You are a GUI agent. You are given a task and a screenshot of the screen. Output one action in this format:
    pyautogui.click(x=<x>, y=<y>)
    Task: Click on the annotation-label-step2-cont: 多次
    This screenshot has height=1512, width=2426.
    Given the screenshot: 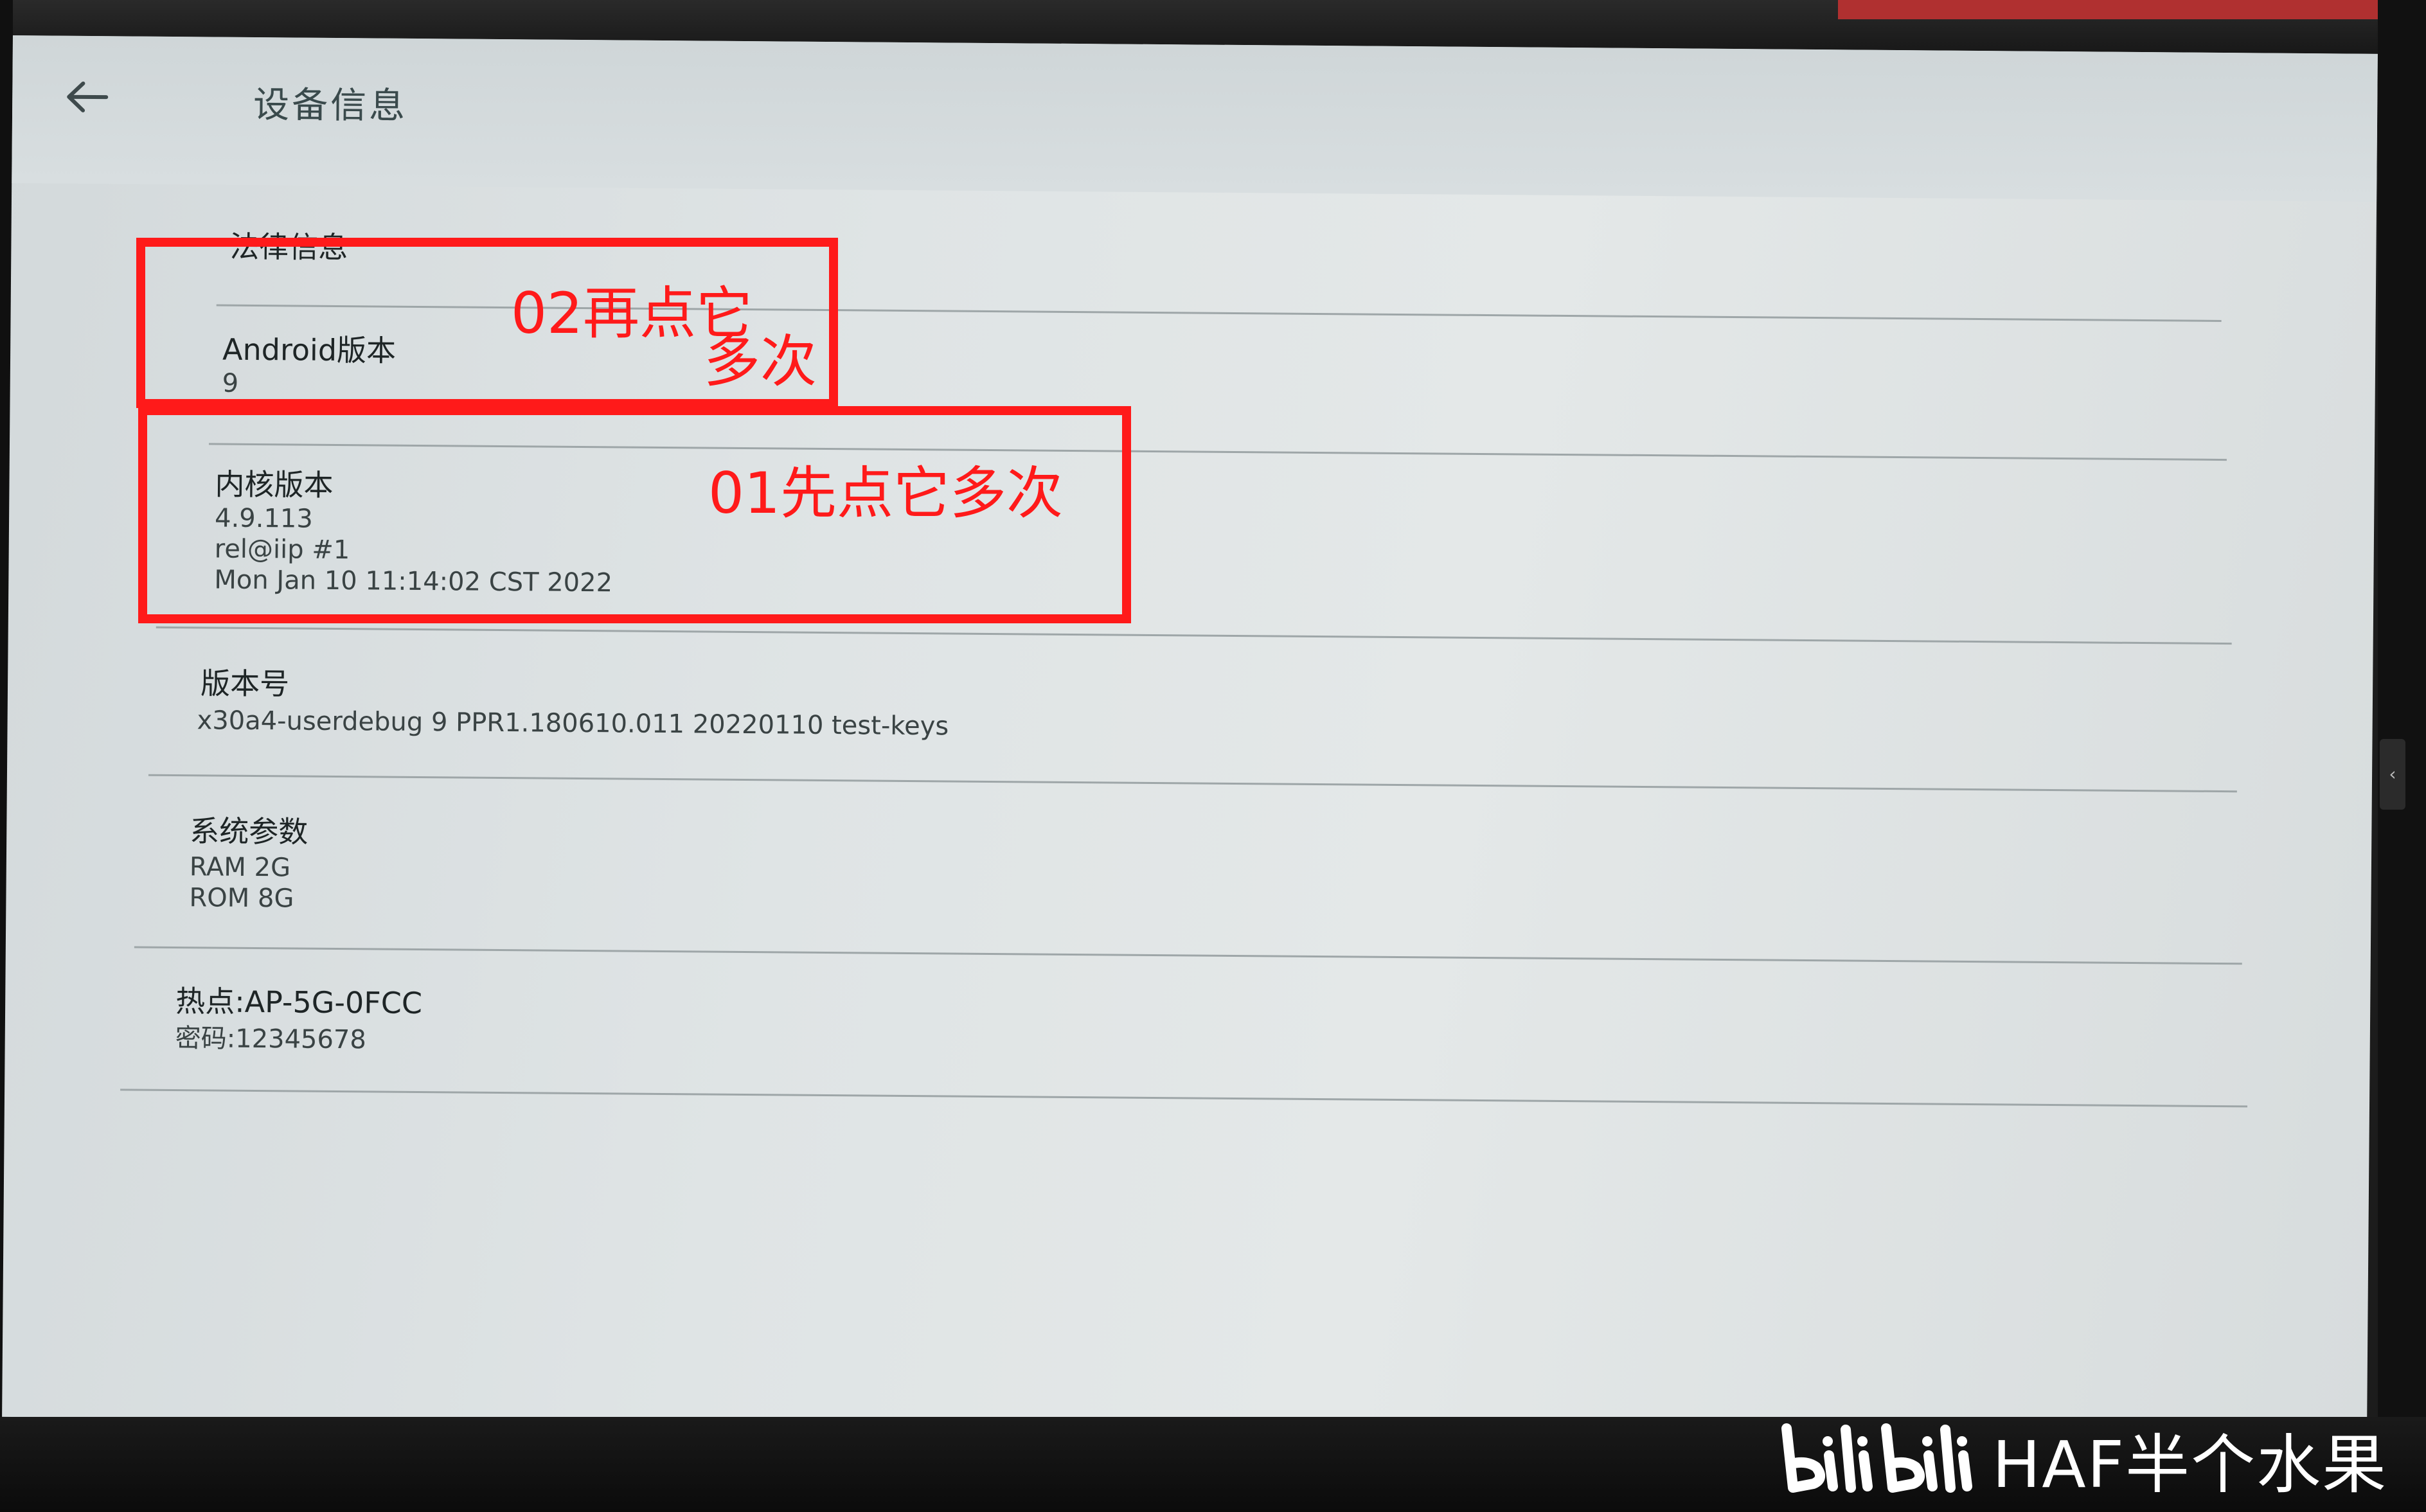 What is the action you would take?
    pyautogui.click(x=760, y=361)
    